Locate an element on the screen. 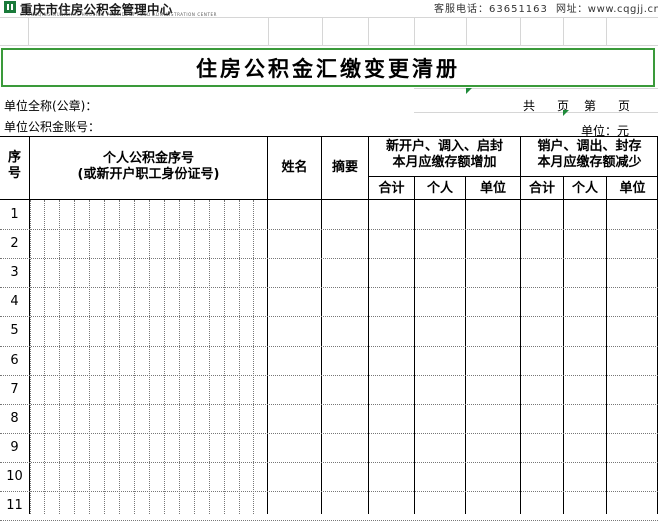  decrease-personal-header: 个人 is located at coordinates (584, 188).